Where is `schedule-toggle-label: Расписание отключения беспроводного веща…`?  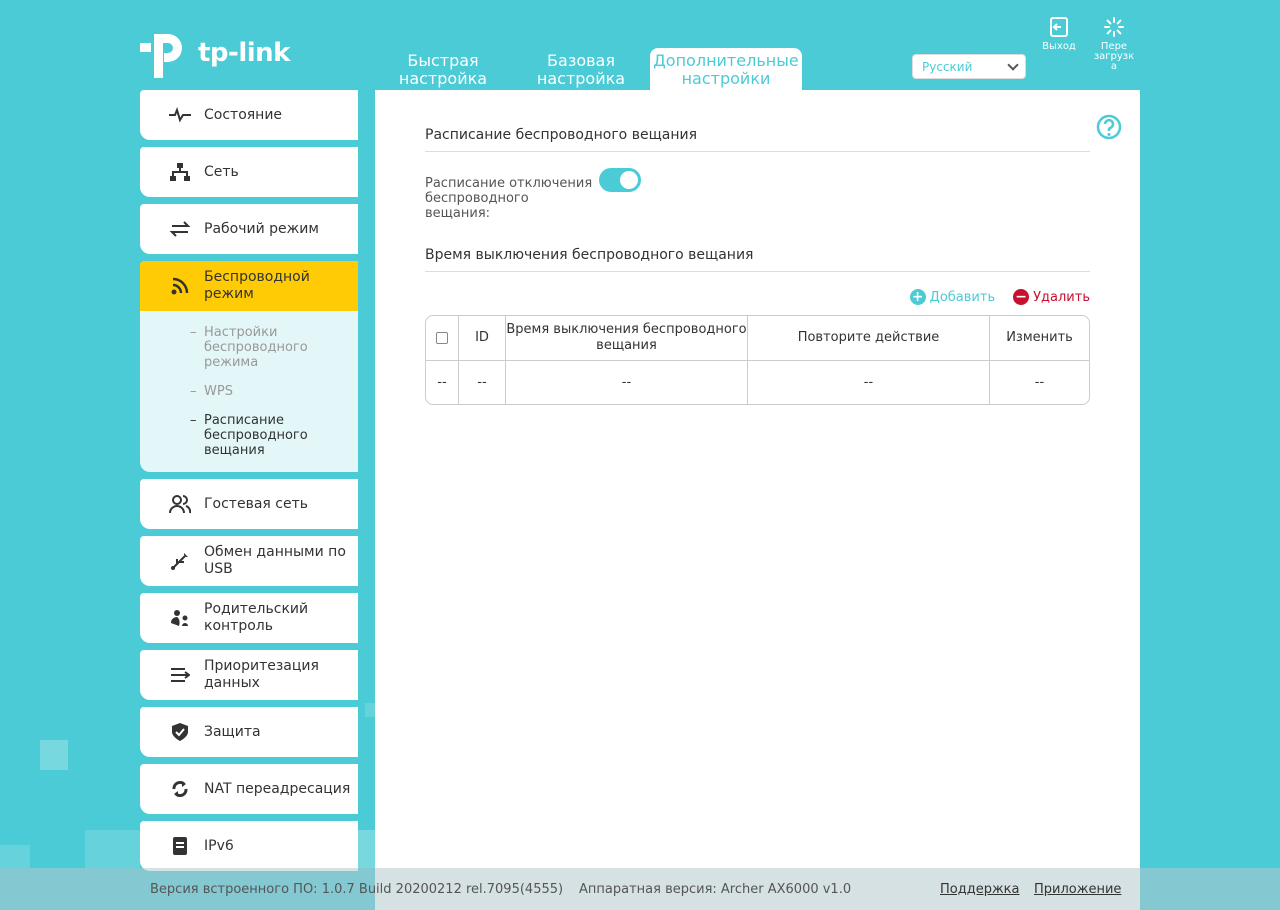
schedule-toggle-label: Расписание отключения беспроводного веща… is located at coordinates (509, 198).